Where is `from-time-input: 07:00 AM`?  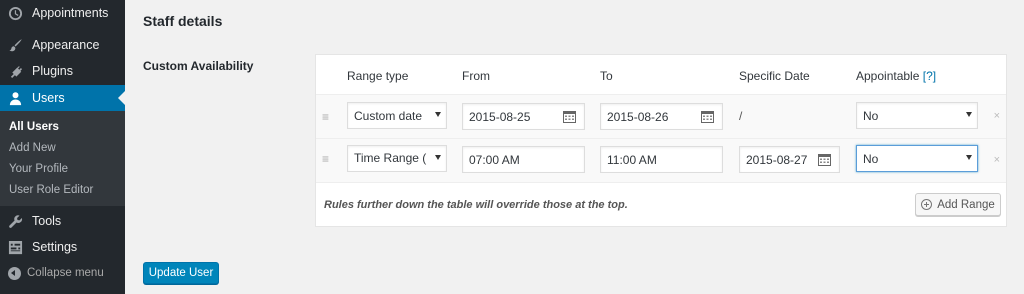
from-time-input: 07:00 AM is located at coordinates (523, 159).